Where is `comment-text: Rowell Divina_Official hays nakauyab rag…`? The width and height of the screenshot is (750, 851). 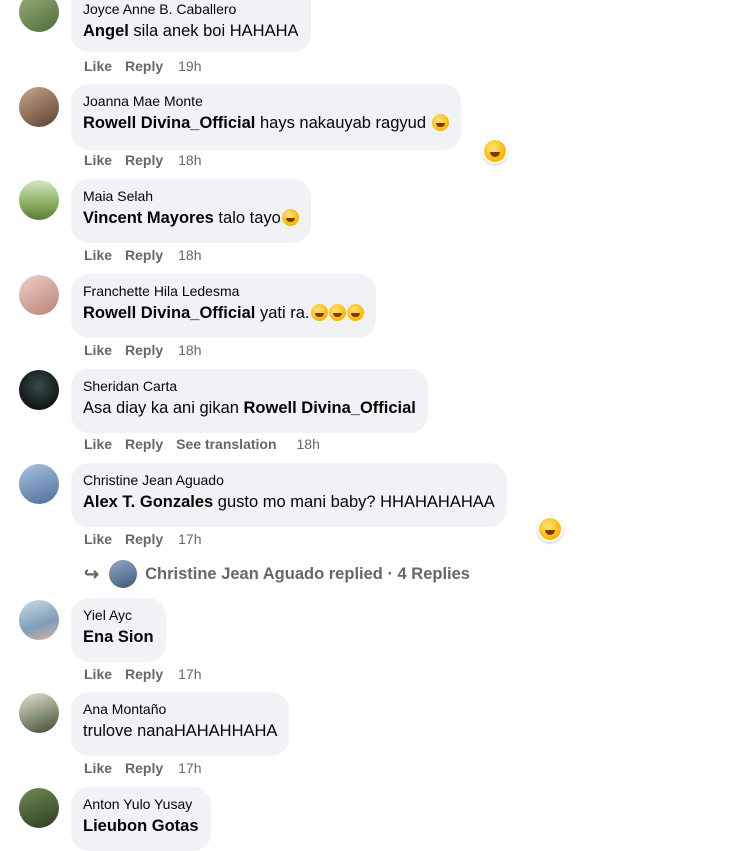
comment-text: Rowell Divina_Official hays nakauyab rag… is located at coordinates (266, 123).